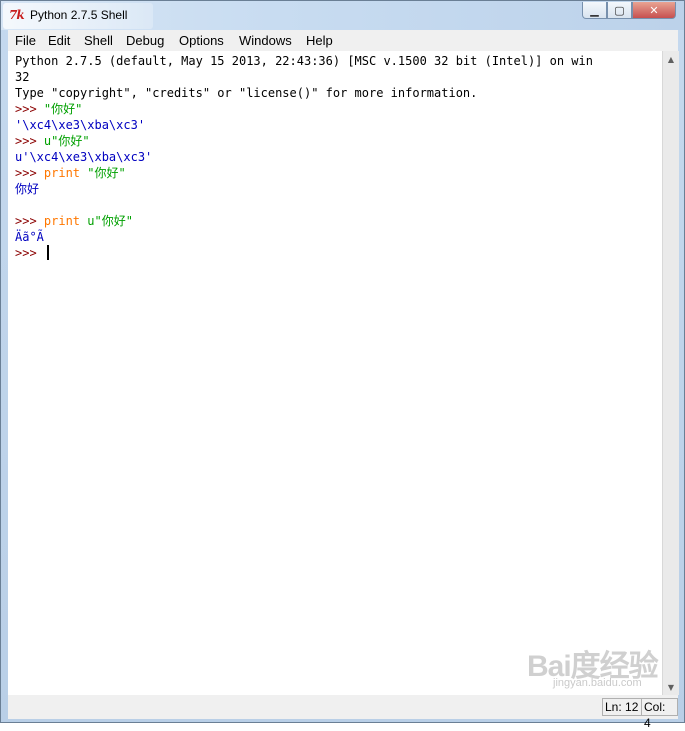 Image resolution: width=685 pixels, height=731 pixels. I want to click on scroll-up-arrow-icon: ▲, so click(671, 59).